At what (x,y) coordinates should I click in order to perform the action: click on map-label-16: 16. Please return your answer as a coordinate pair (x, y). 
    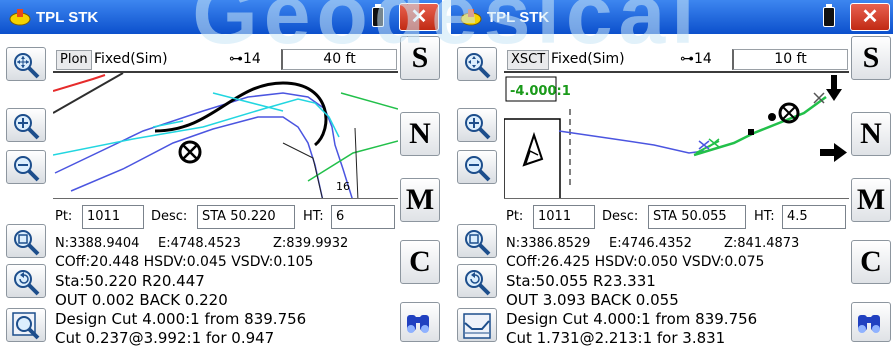
    Looking at the image, I should click on (343, 186).